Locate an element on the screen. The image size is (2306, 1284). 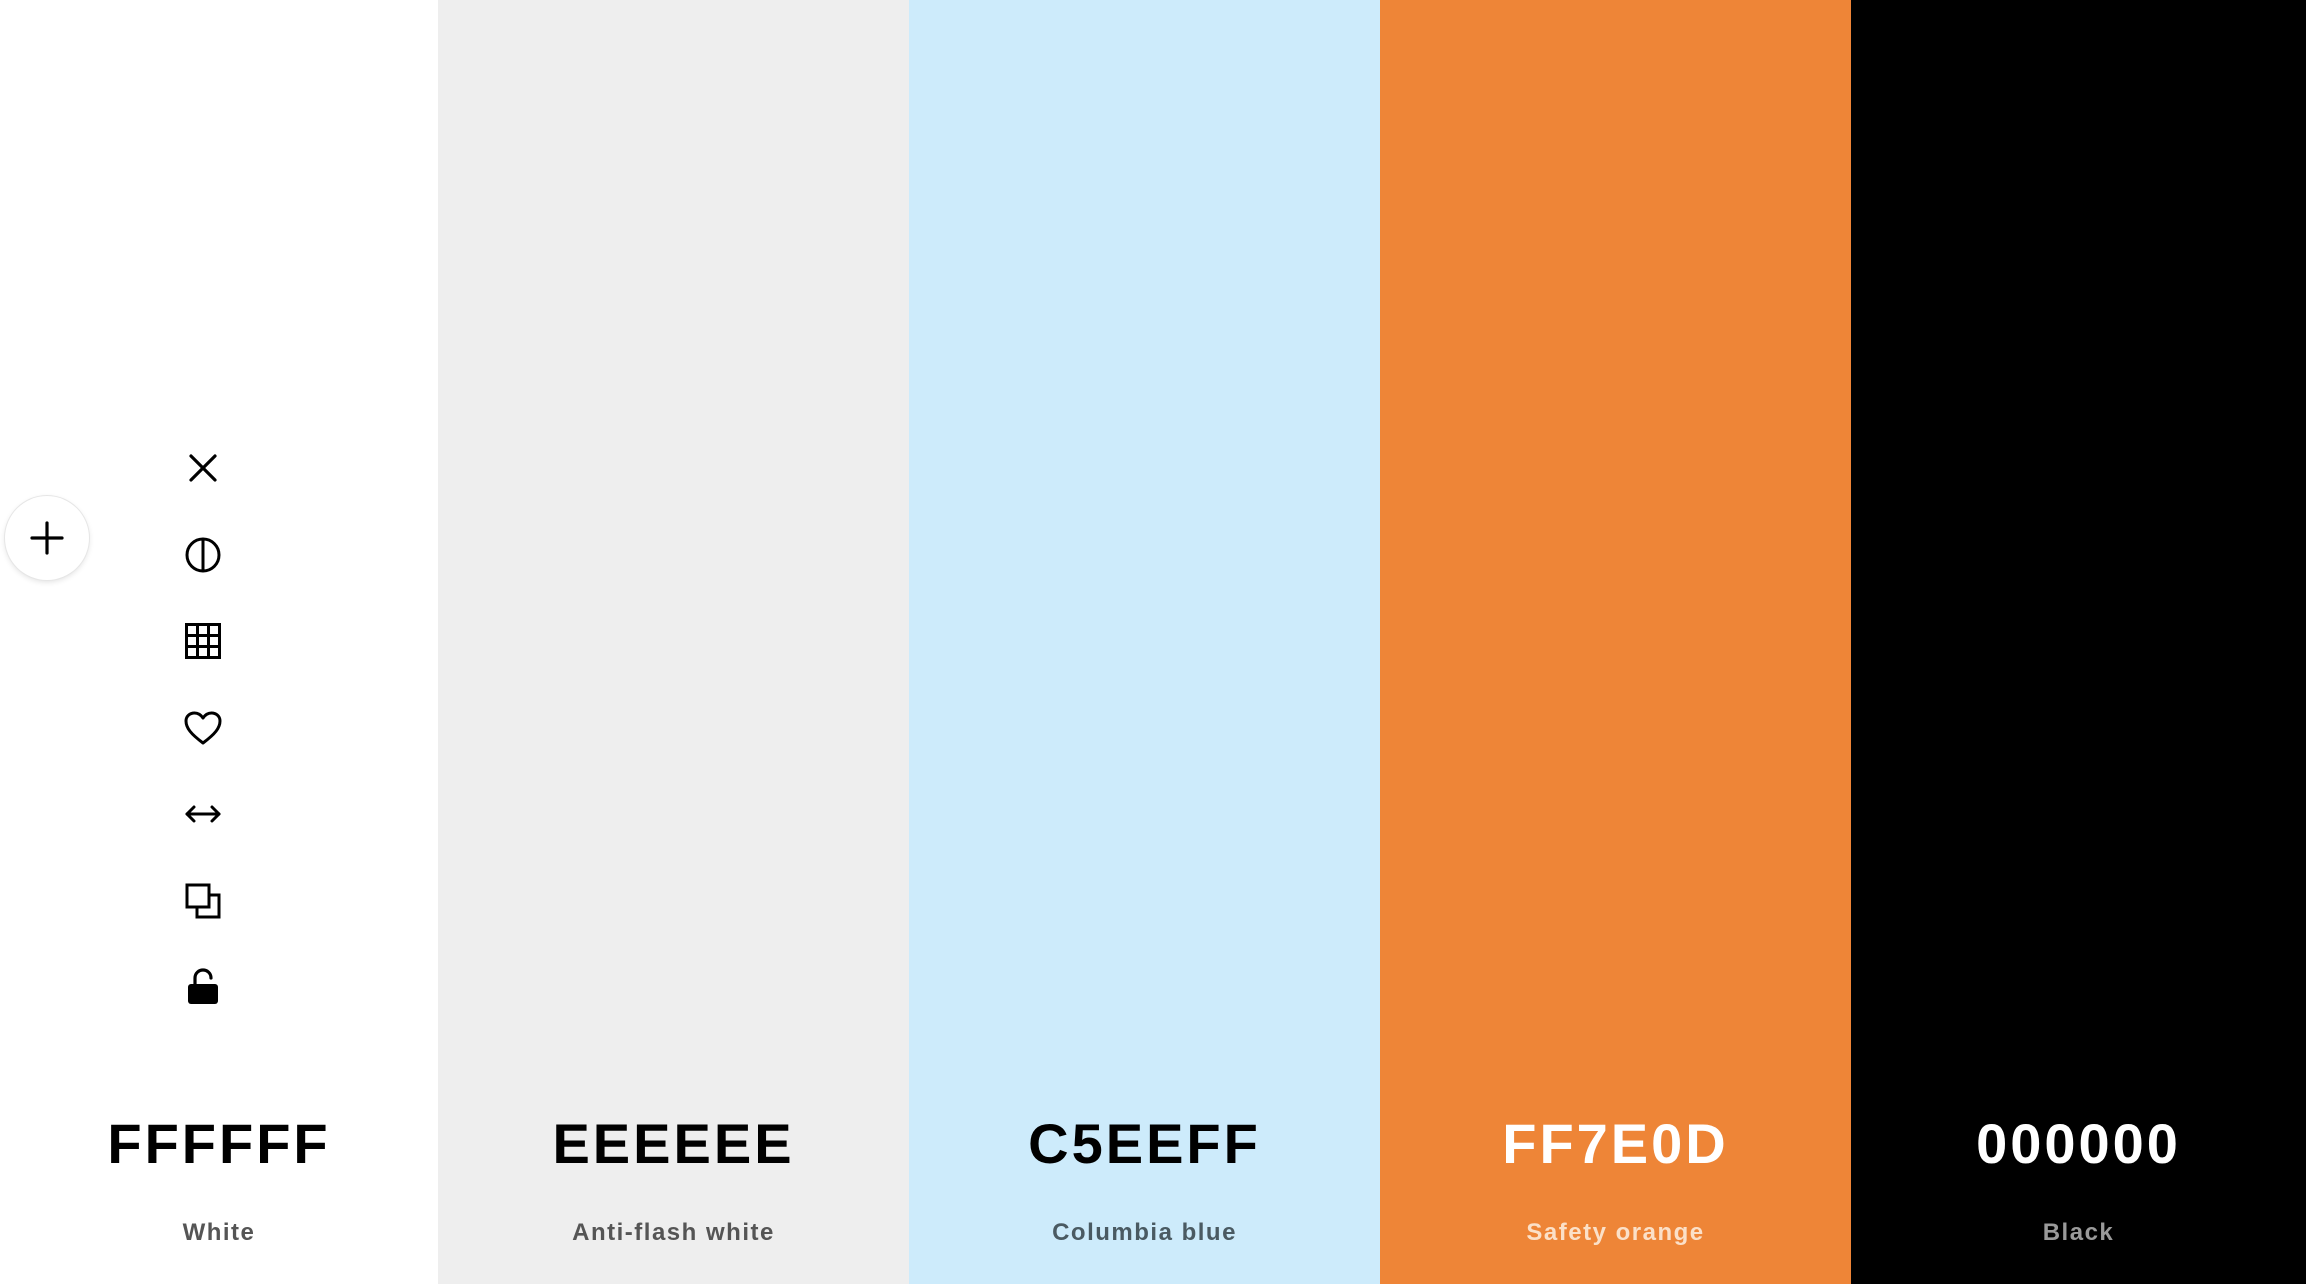
swatch-toolbar is located at coordinates (203, 743).